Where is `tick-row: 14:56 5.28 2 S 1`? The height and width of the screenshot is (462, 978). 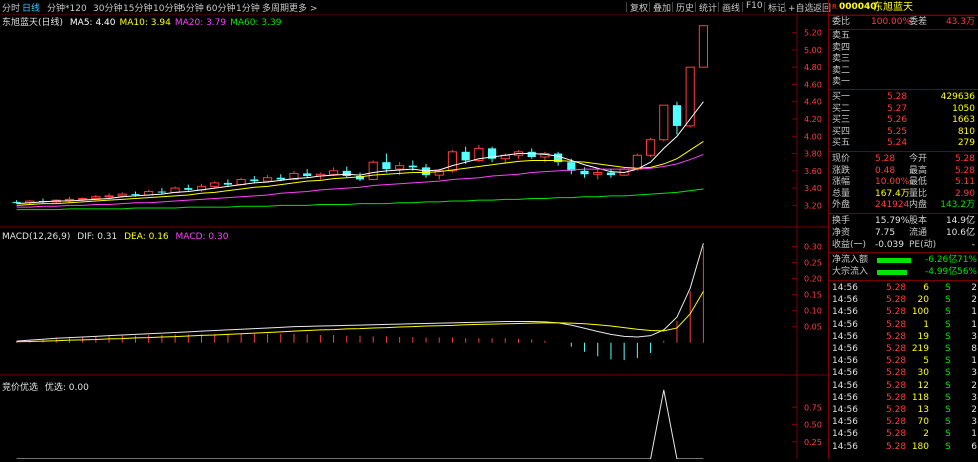 tick-row: 14:56 5.28 2 S 1 is located at coordinates (903, 434).